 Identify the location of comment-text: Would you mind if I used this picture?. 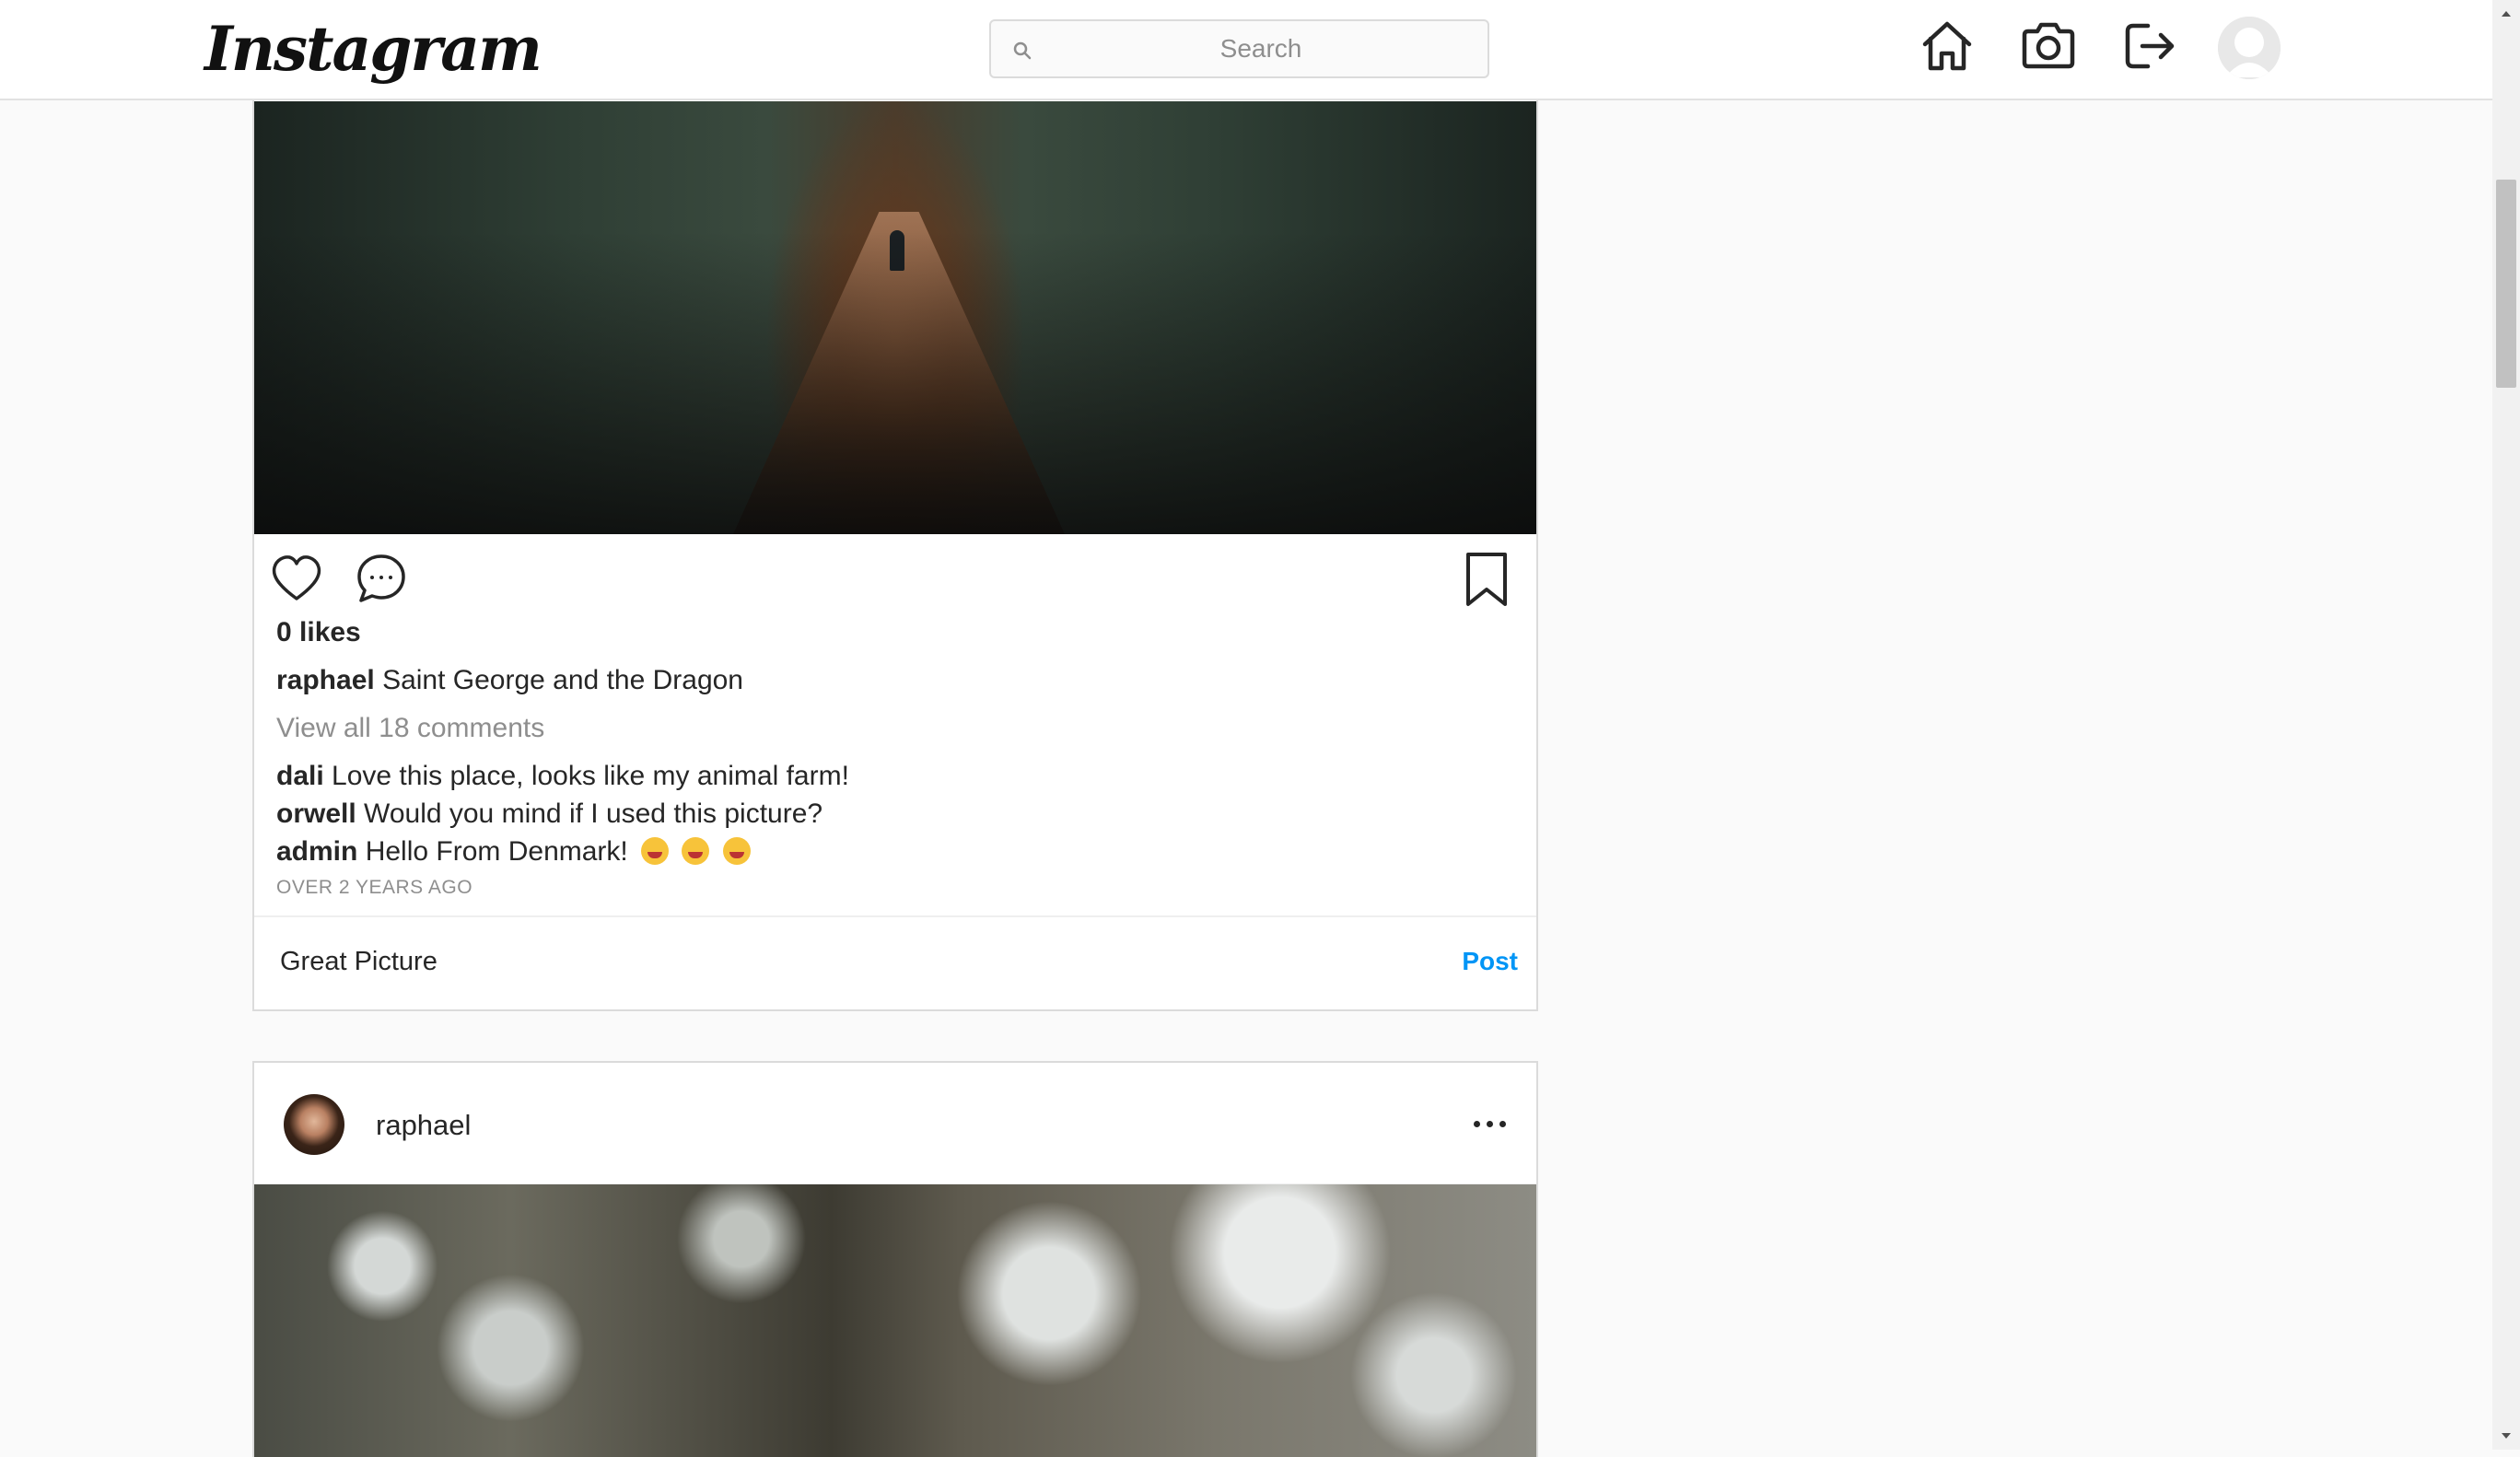
(593, 813).